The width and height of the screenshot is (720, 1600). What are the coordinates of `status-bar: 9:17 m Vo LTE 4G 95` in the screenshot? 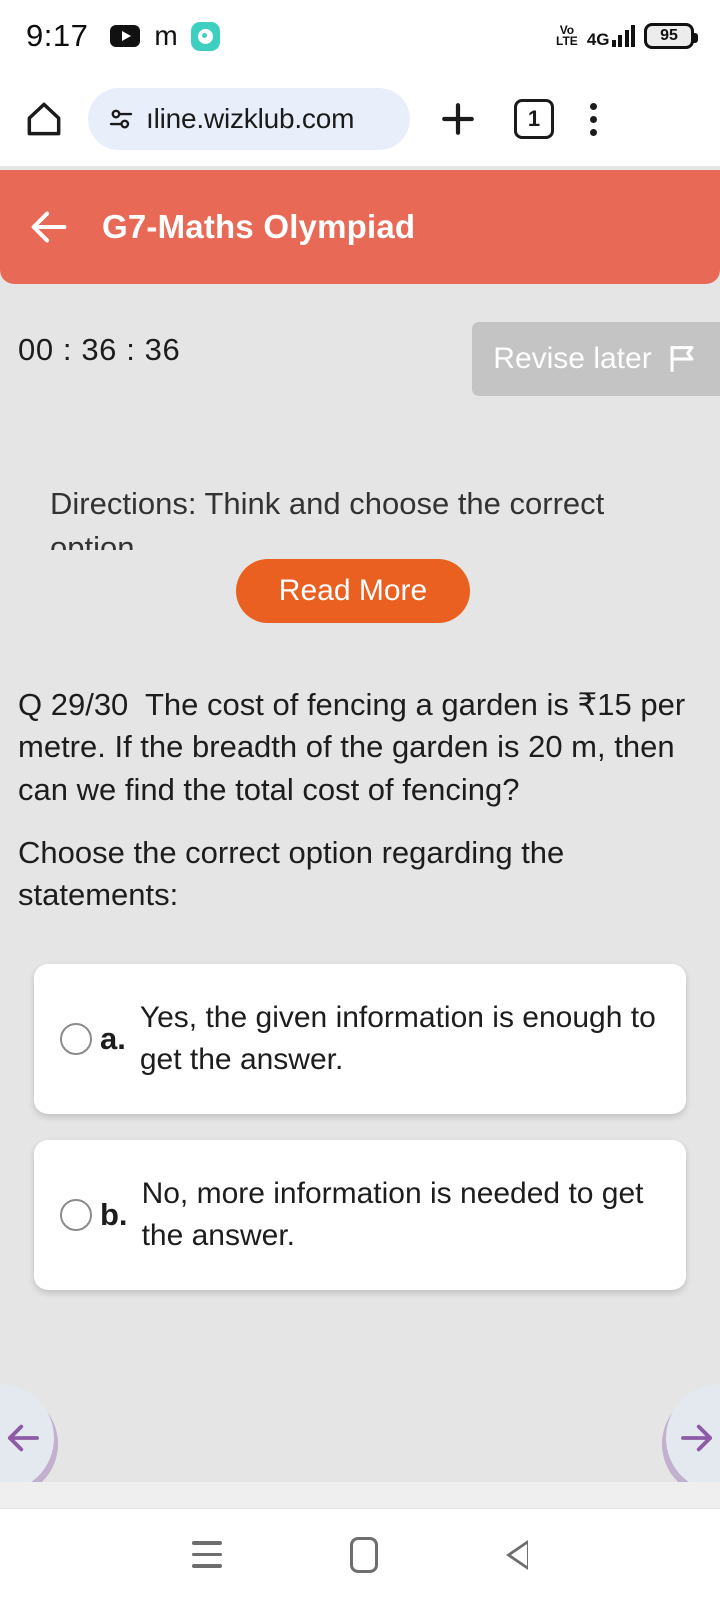 It's located at (360, 36).